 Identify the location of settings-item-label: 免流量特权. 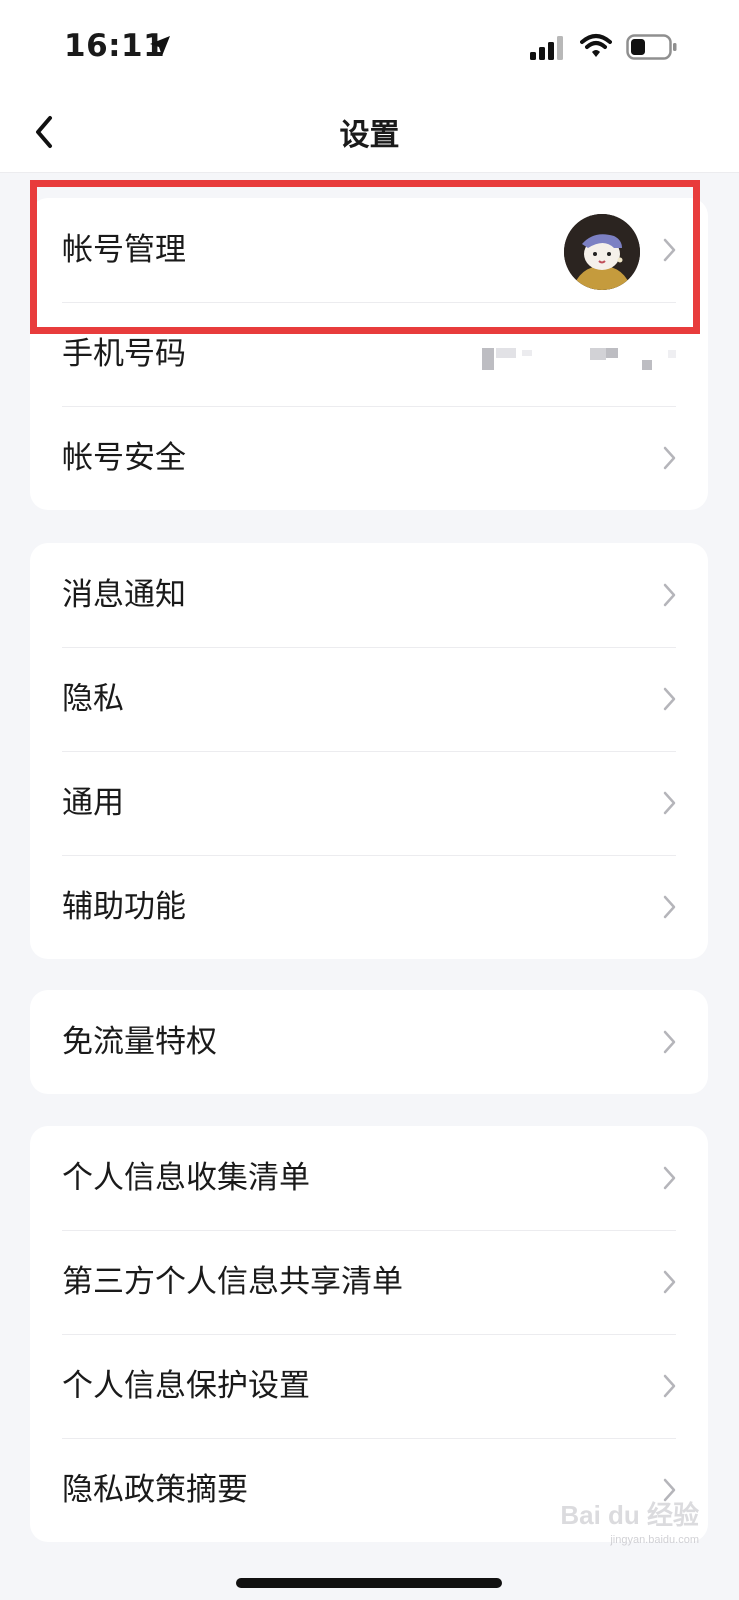
(139, 1042).